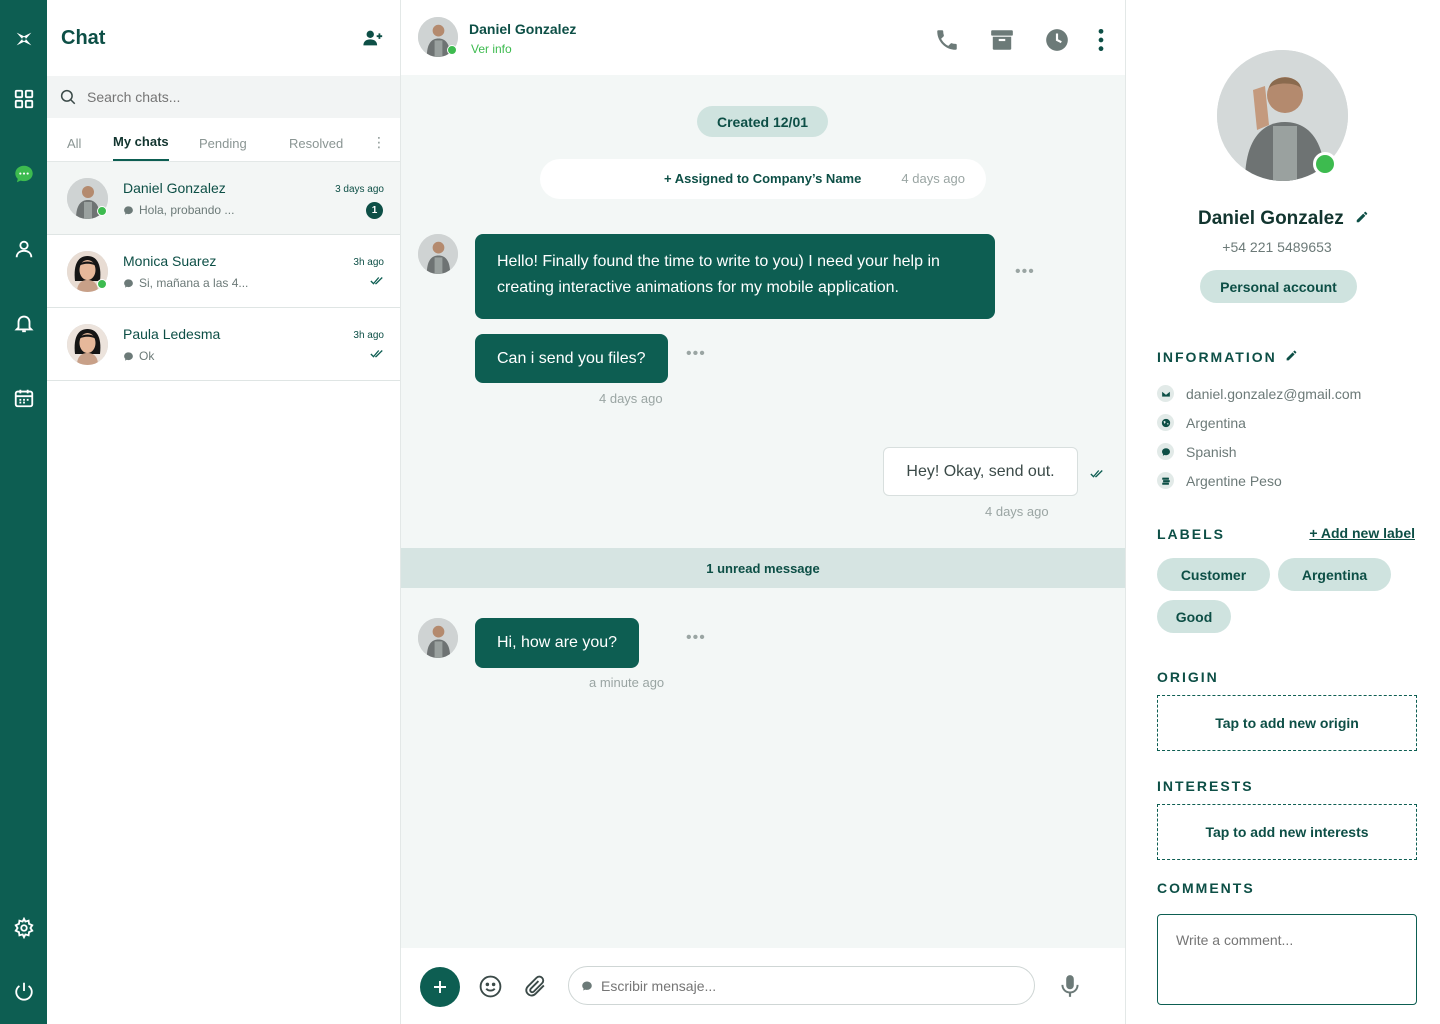  Describe the element at coordinates (170, 261) in the screenshot. I see `chat-name: Monica Suarez` at that location.